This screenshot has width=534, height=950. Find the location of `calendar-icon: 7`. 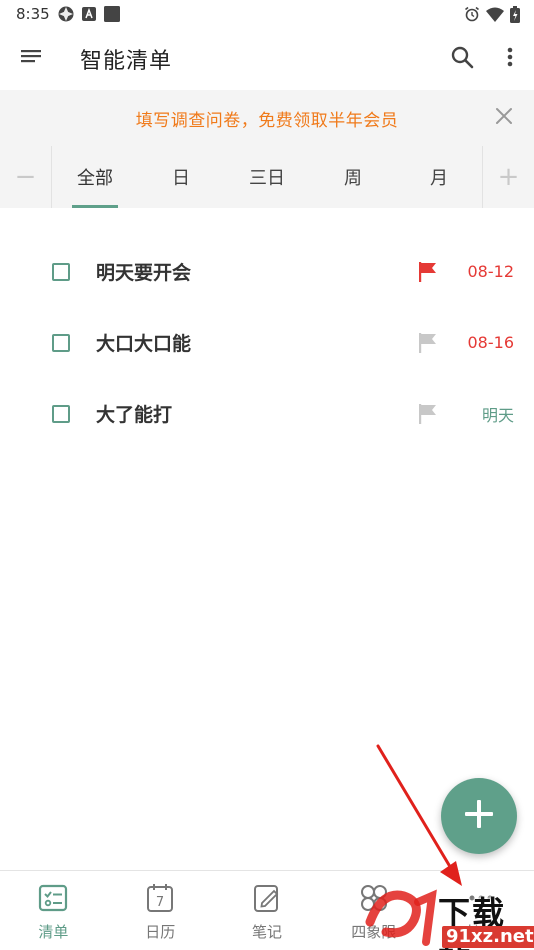

calendar-icon: 7 is located at coordinates (160, 900).